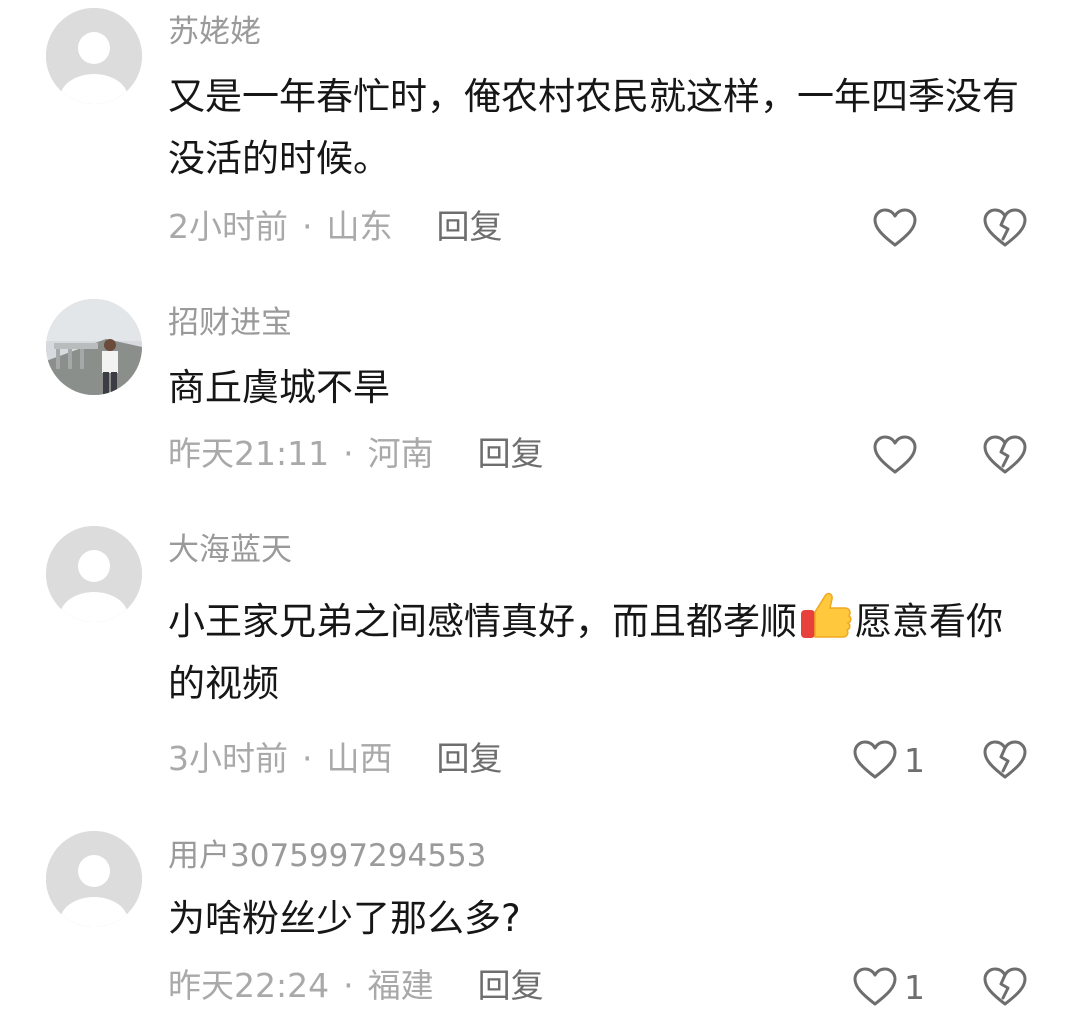 This screenshot has width=1079, height=1024. What do you see at coordinates (593, 127) in the screenshot?
I see `comment-text: 又是一年春忙时，俺农村农民就这样，一年四季没有没活的时候。` at bounding box center [593, 127].